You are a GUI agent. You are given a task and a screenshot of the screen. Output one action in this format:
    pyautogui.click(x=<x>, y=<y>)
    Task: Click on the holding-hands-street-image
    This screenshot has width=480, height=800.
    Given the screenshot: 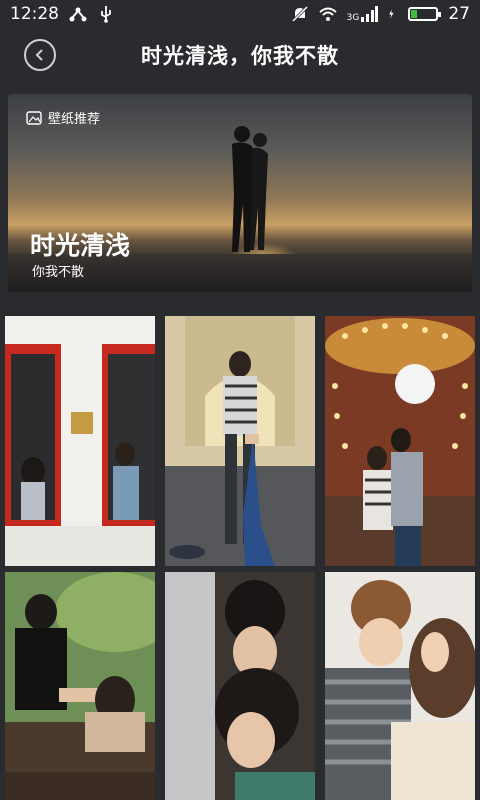 What is the action you would take?
    pyautogui.click(x=240, y=441)
    